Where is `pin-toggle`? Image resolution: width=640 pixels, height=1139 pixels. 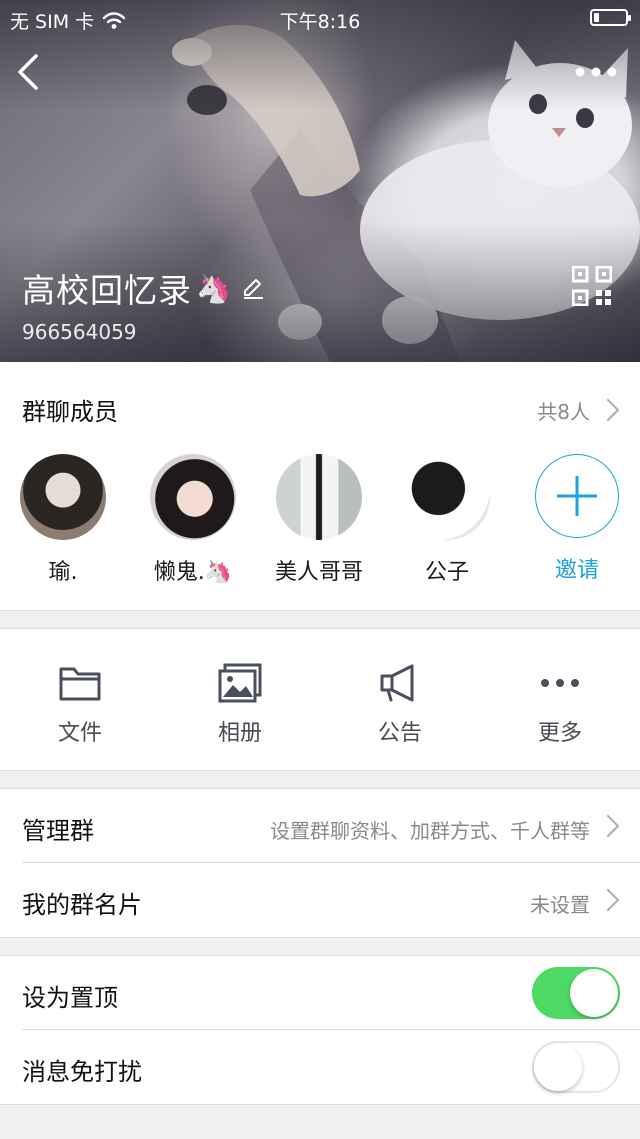
pin-toggle is located at coordinates (576, 993).